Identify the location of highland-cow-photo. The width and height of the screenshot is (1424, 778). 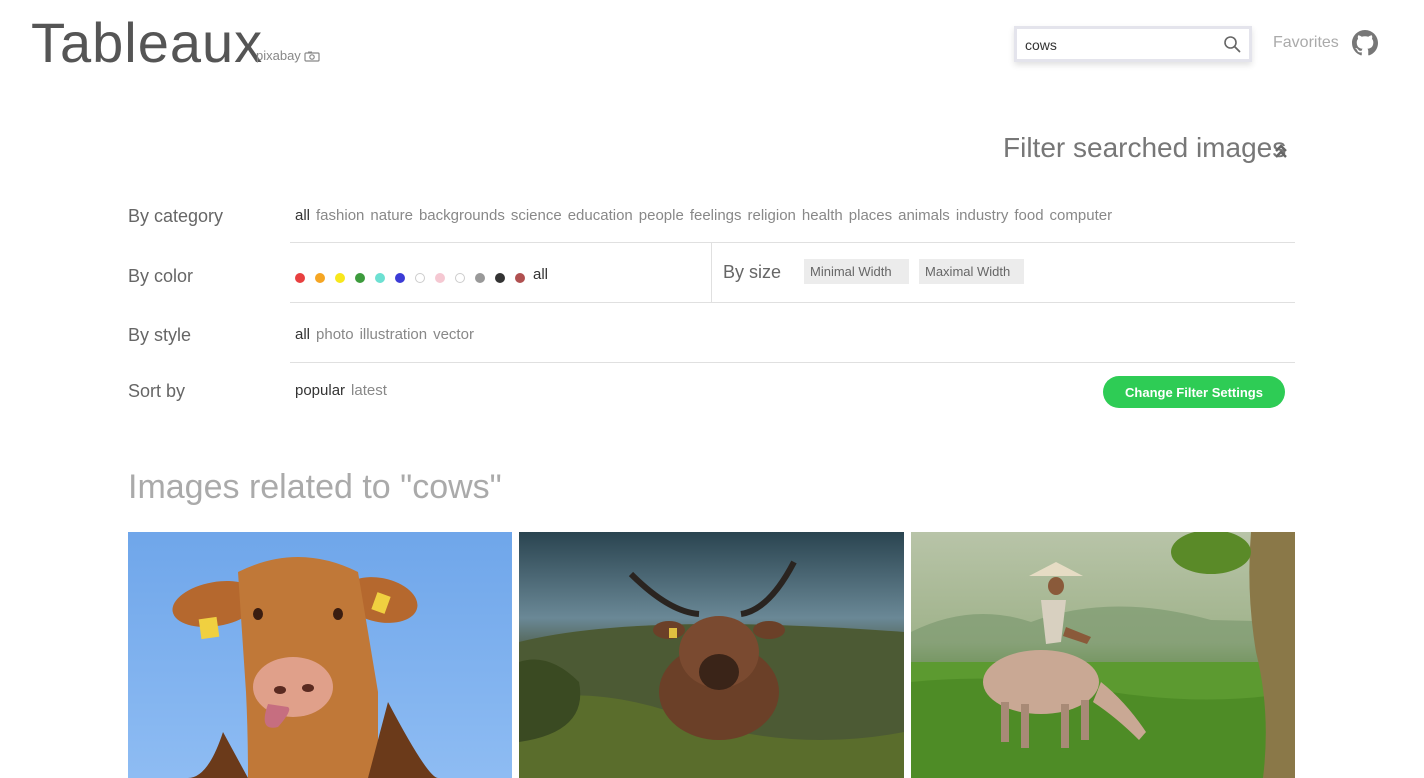
(711, 655).